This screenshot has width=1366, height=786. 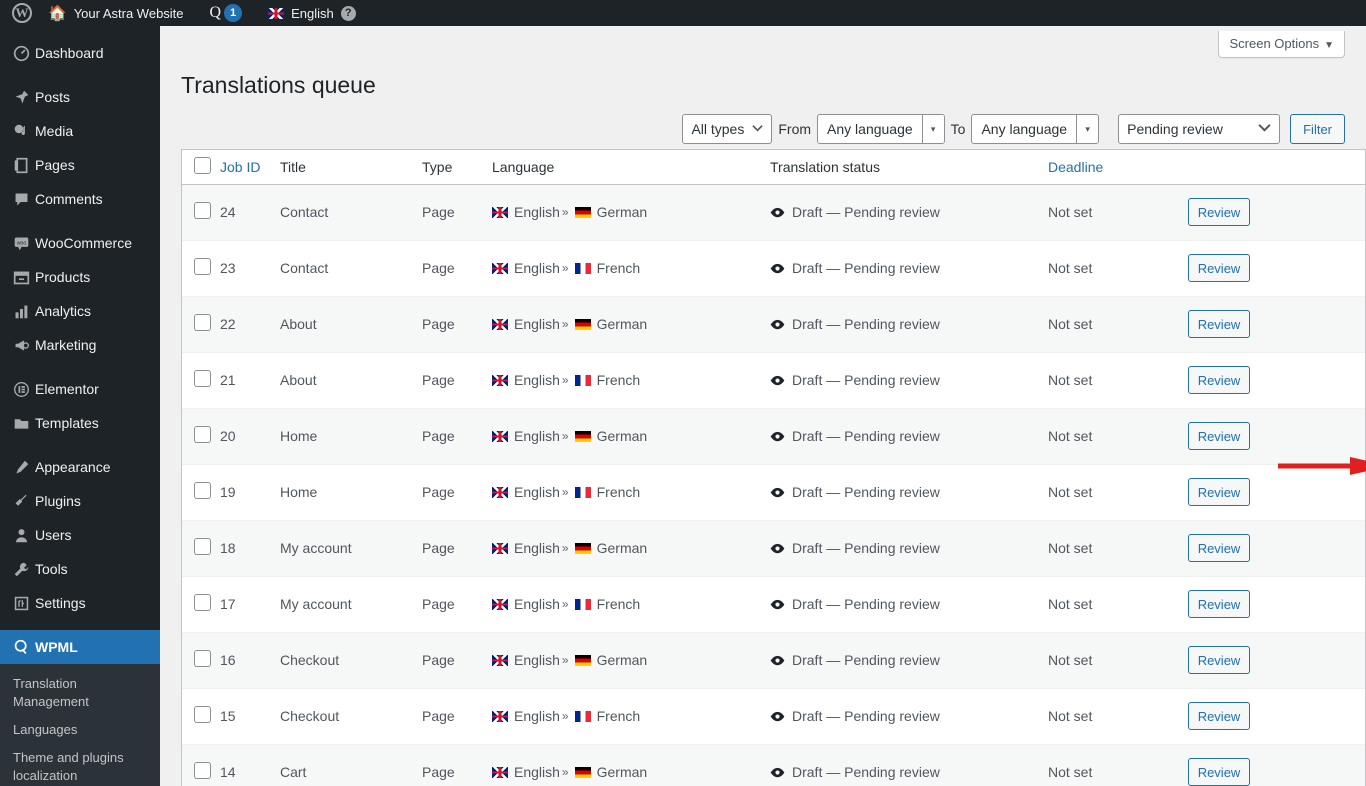 I want to click on wordpress-logo-button: W, so click(x=20, y=13).